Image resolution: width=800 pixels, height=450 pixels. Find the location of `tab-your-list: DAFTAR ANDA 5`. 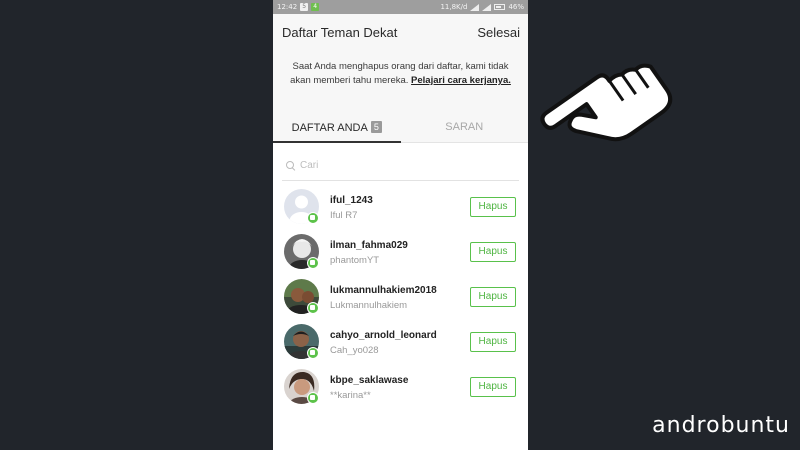

tab-your-list: DAFTAR ANDA 5 is located at coordinates (337, 125).